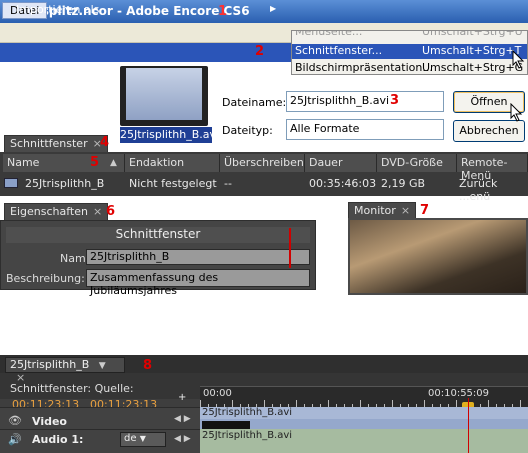 The image size is (528, 453). Describe the element at coordinates (58, 9) in the screenshot. I see `menu-item-importieren-label: Importieren als` at that location.